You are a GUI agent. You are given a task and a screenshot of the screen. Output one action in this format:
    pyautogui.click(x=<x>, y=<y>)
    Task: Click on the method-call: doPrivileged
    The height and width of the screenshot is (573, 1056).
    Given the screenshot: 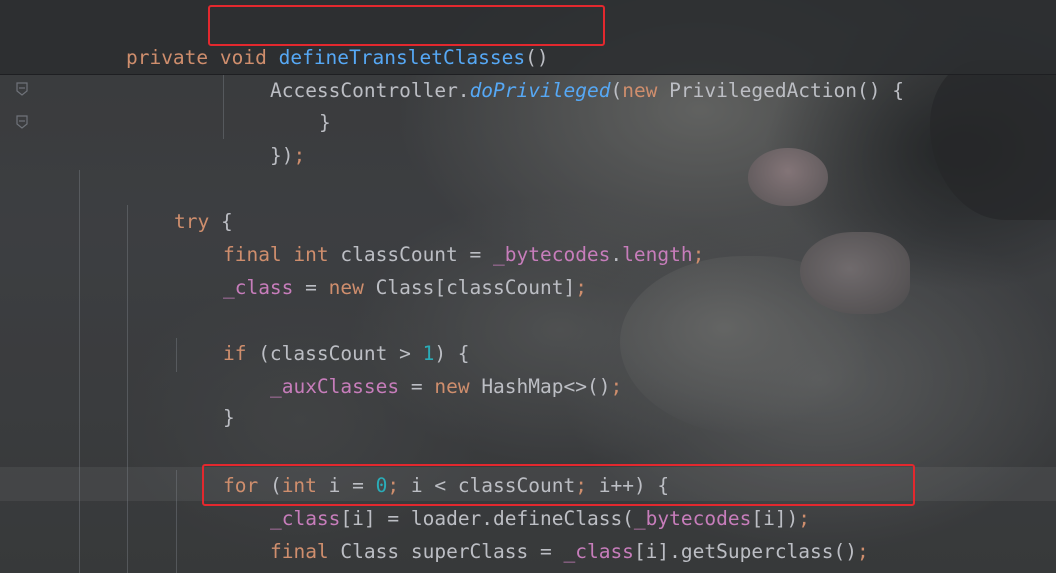 What is the action you would take?
    pyautogui.click(x=540, y=90)
    